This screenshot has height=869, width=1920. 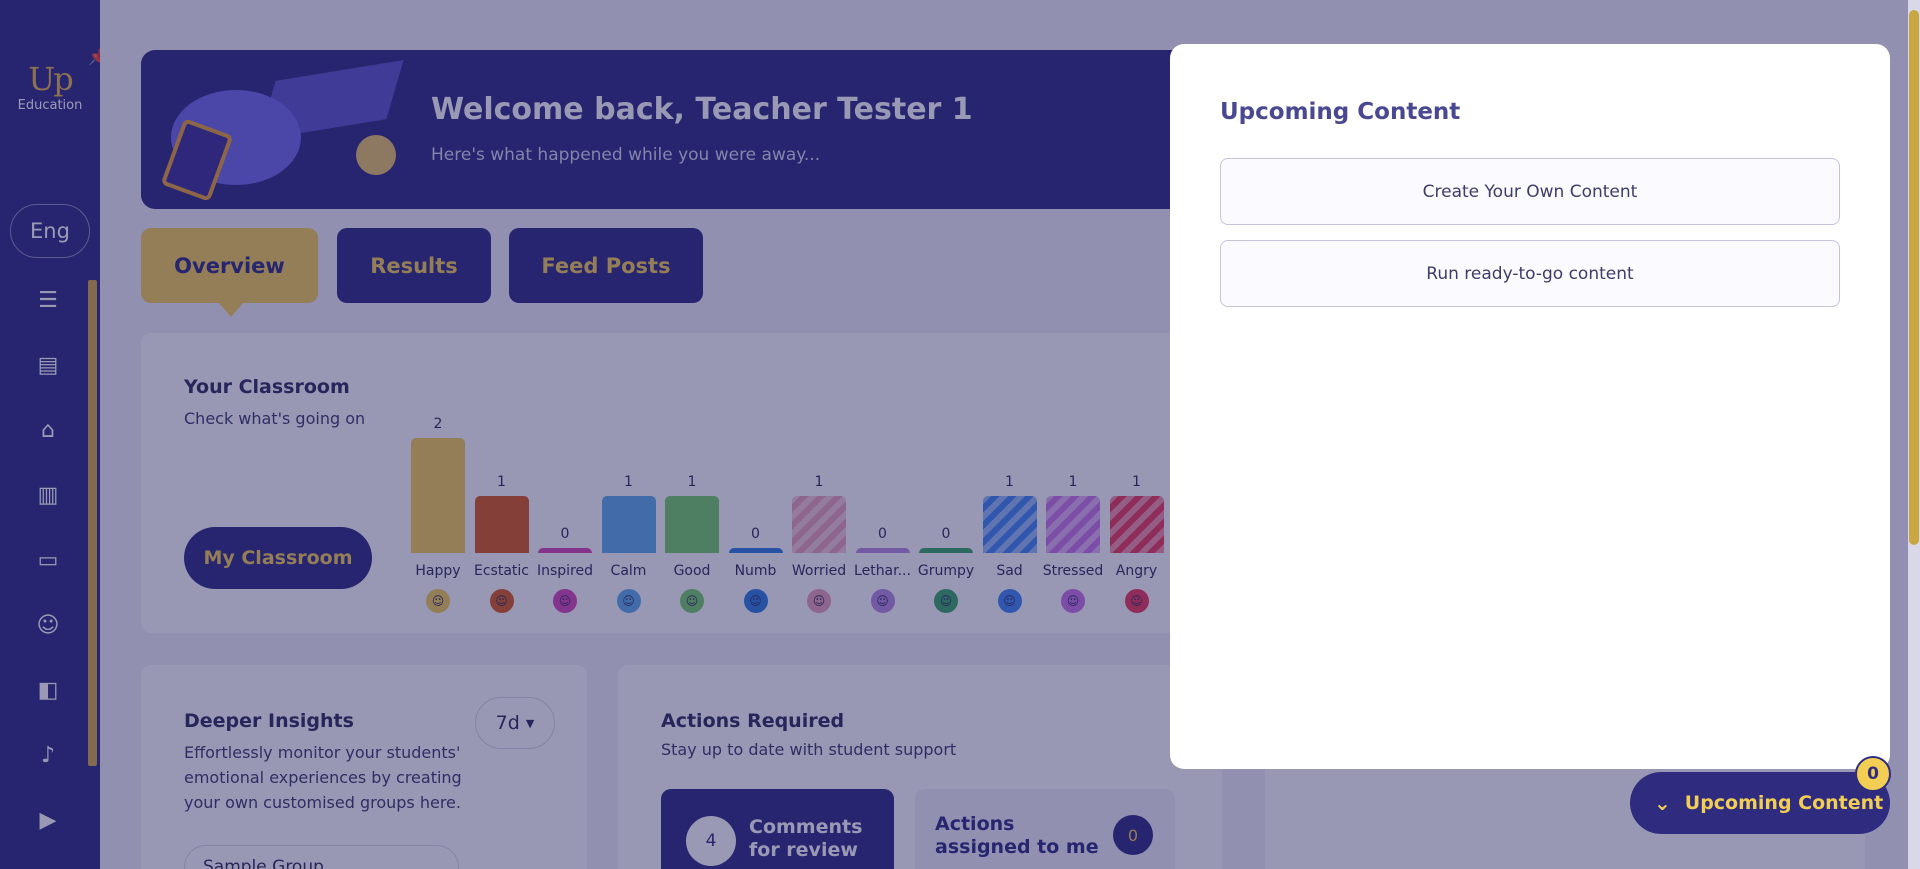 What do you see at coordinates (1873, 774) in the screenshot?
I see `upcoming-count-badge: 0` at bounding box center [1873, 774].